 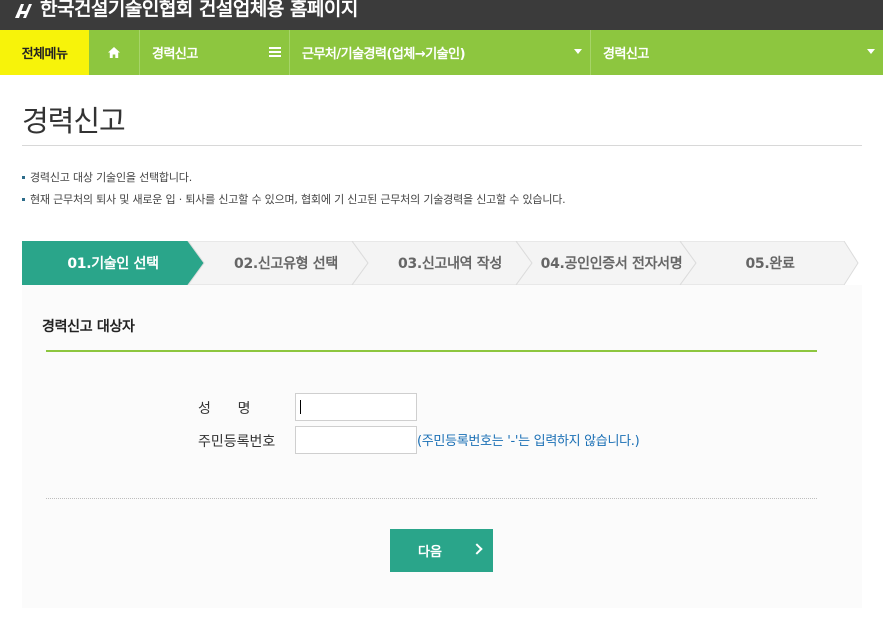 What do you see at coordinates (356, 440) in the screenshot?
I see `rrn-input` at bounding box center [356, 440].